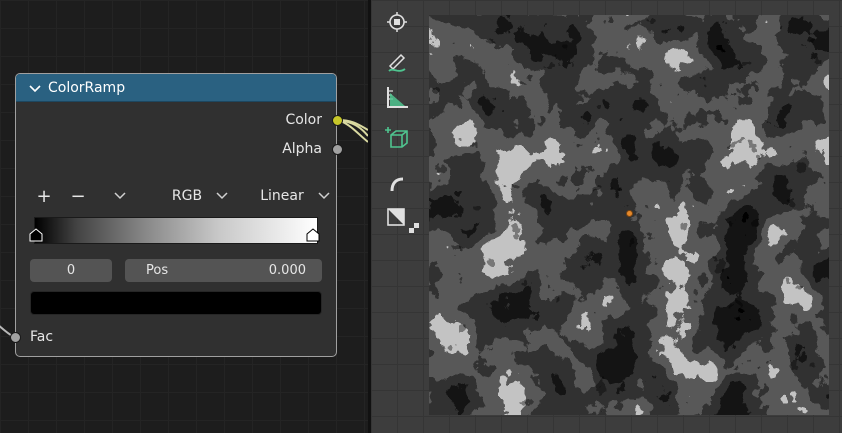  What do you see at coordinates (414, 228) in the screenshot?
I see `checker-corner-icon` at bounding box center [414, 228].